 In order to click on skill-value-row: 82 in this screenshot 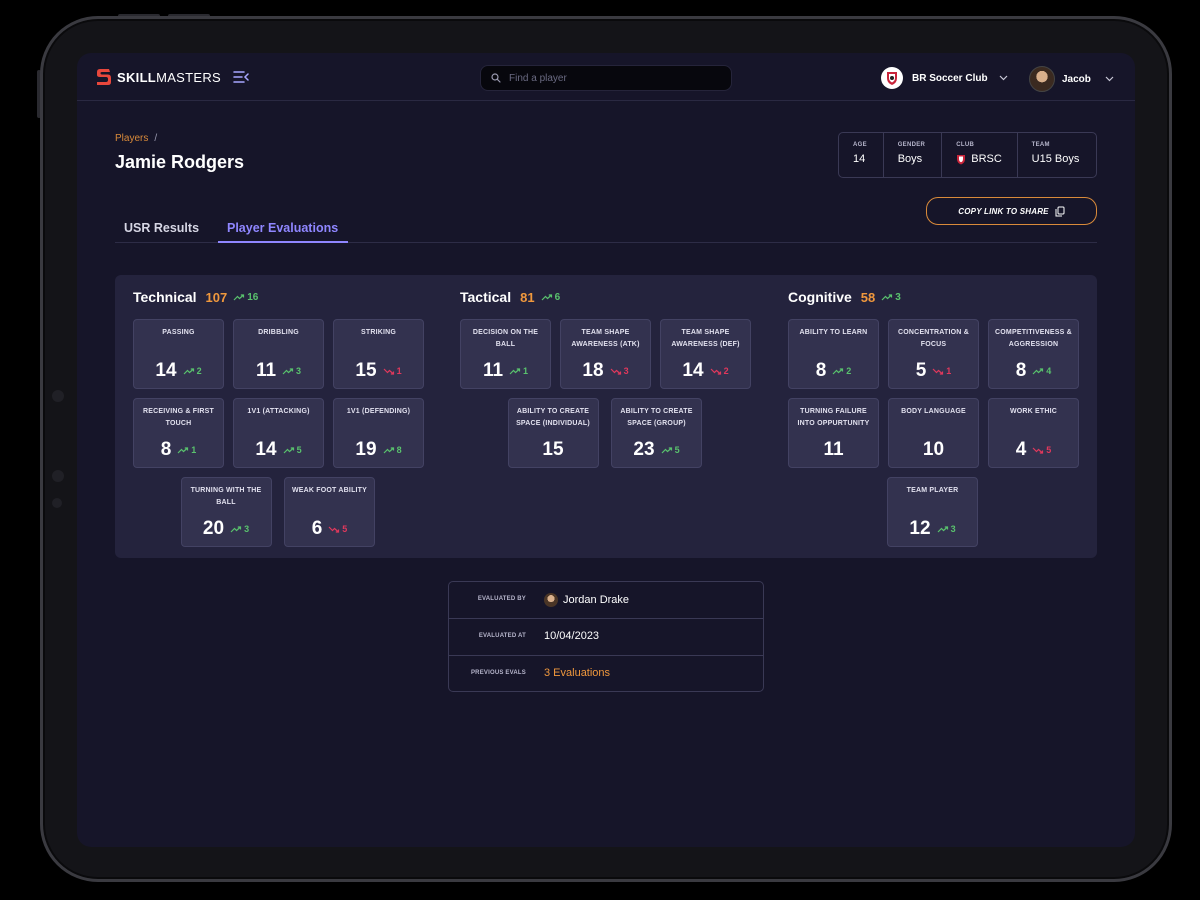, I will do `click(833, 371)`.